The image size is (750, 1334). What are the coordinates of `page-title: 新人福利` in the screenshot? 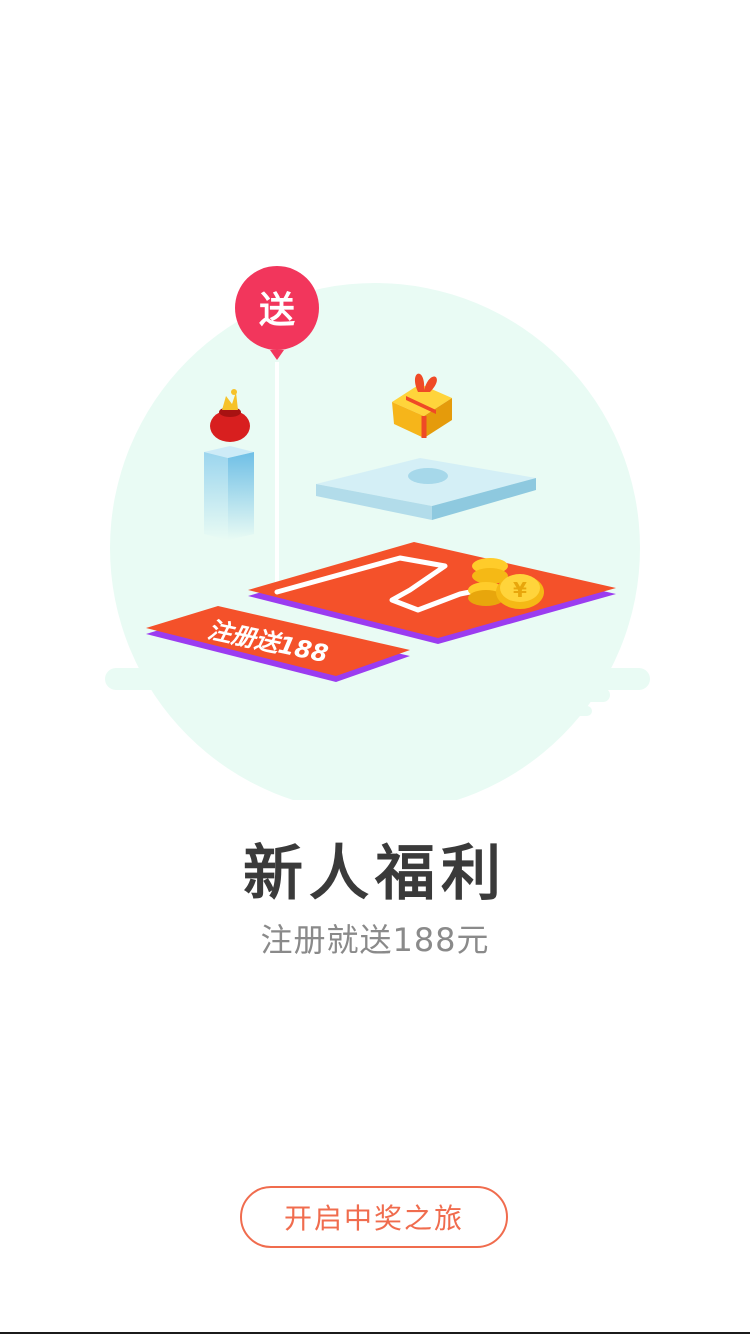 It's located at (375, 874).